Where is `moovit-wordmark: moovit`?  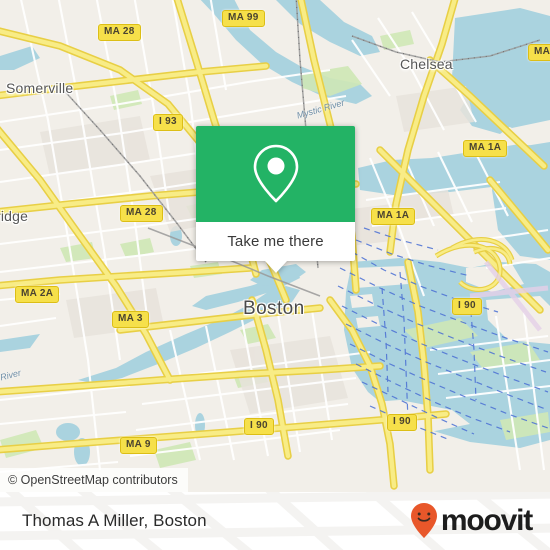
moovit-wordmark: moovit is located at coordinates (486, 520).